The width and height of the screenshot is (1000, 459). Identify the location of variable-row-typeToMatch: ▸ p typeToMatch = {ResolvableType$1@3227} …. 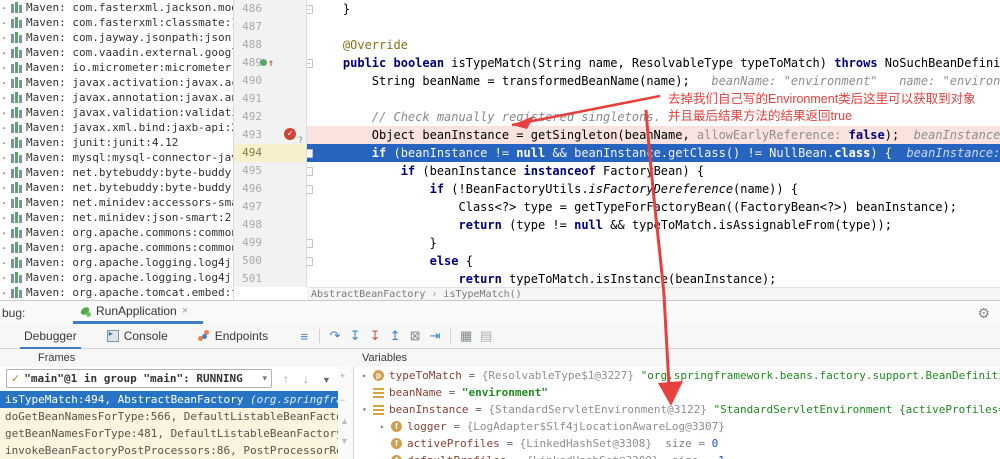
(677, 375).